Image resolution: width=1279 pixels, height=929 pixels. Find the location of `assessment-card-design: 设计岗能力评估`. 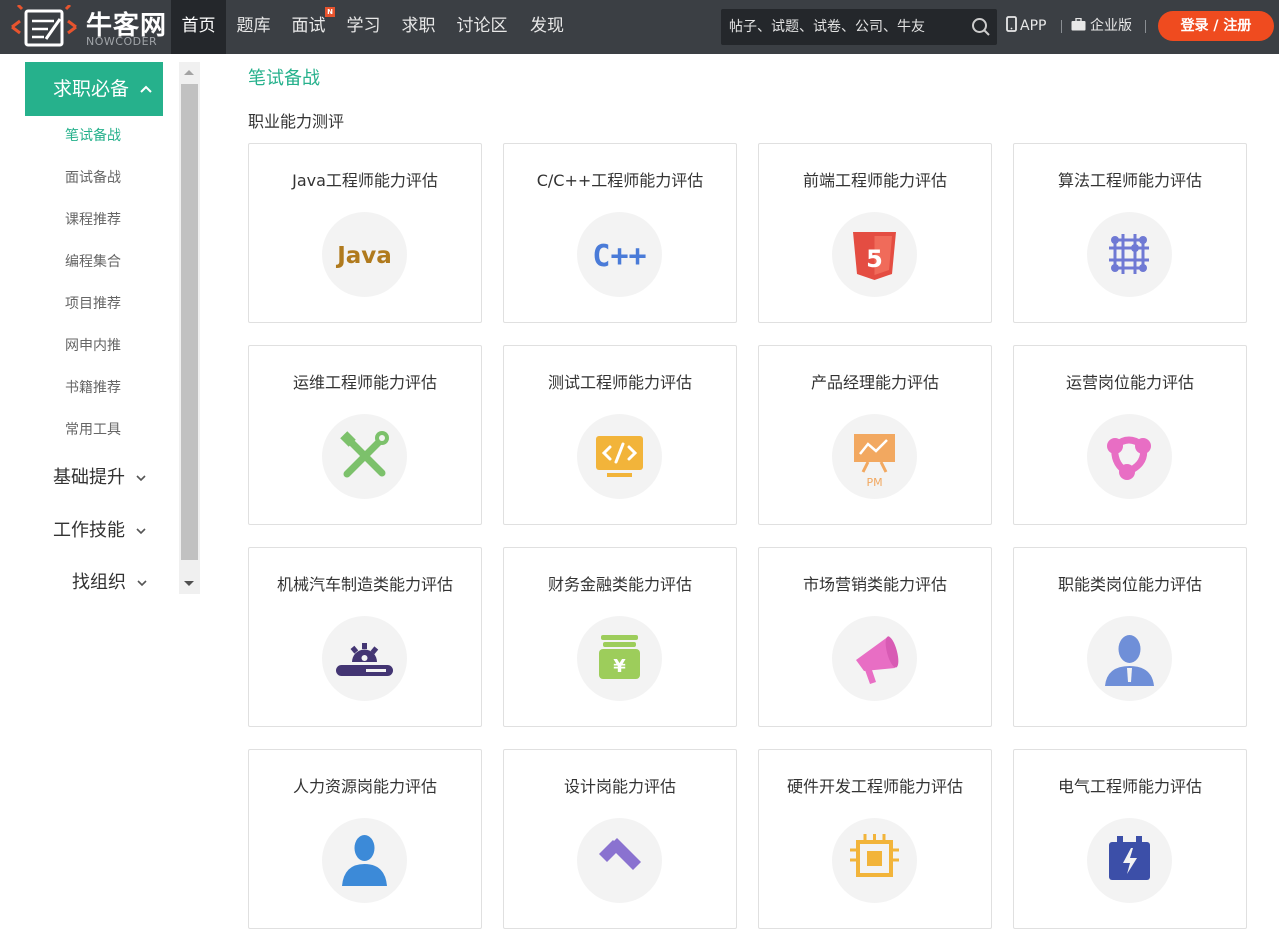

assessment-card-design: 设计岗能力评估 is located at coordinates (620, 839).